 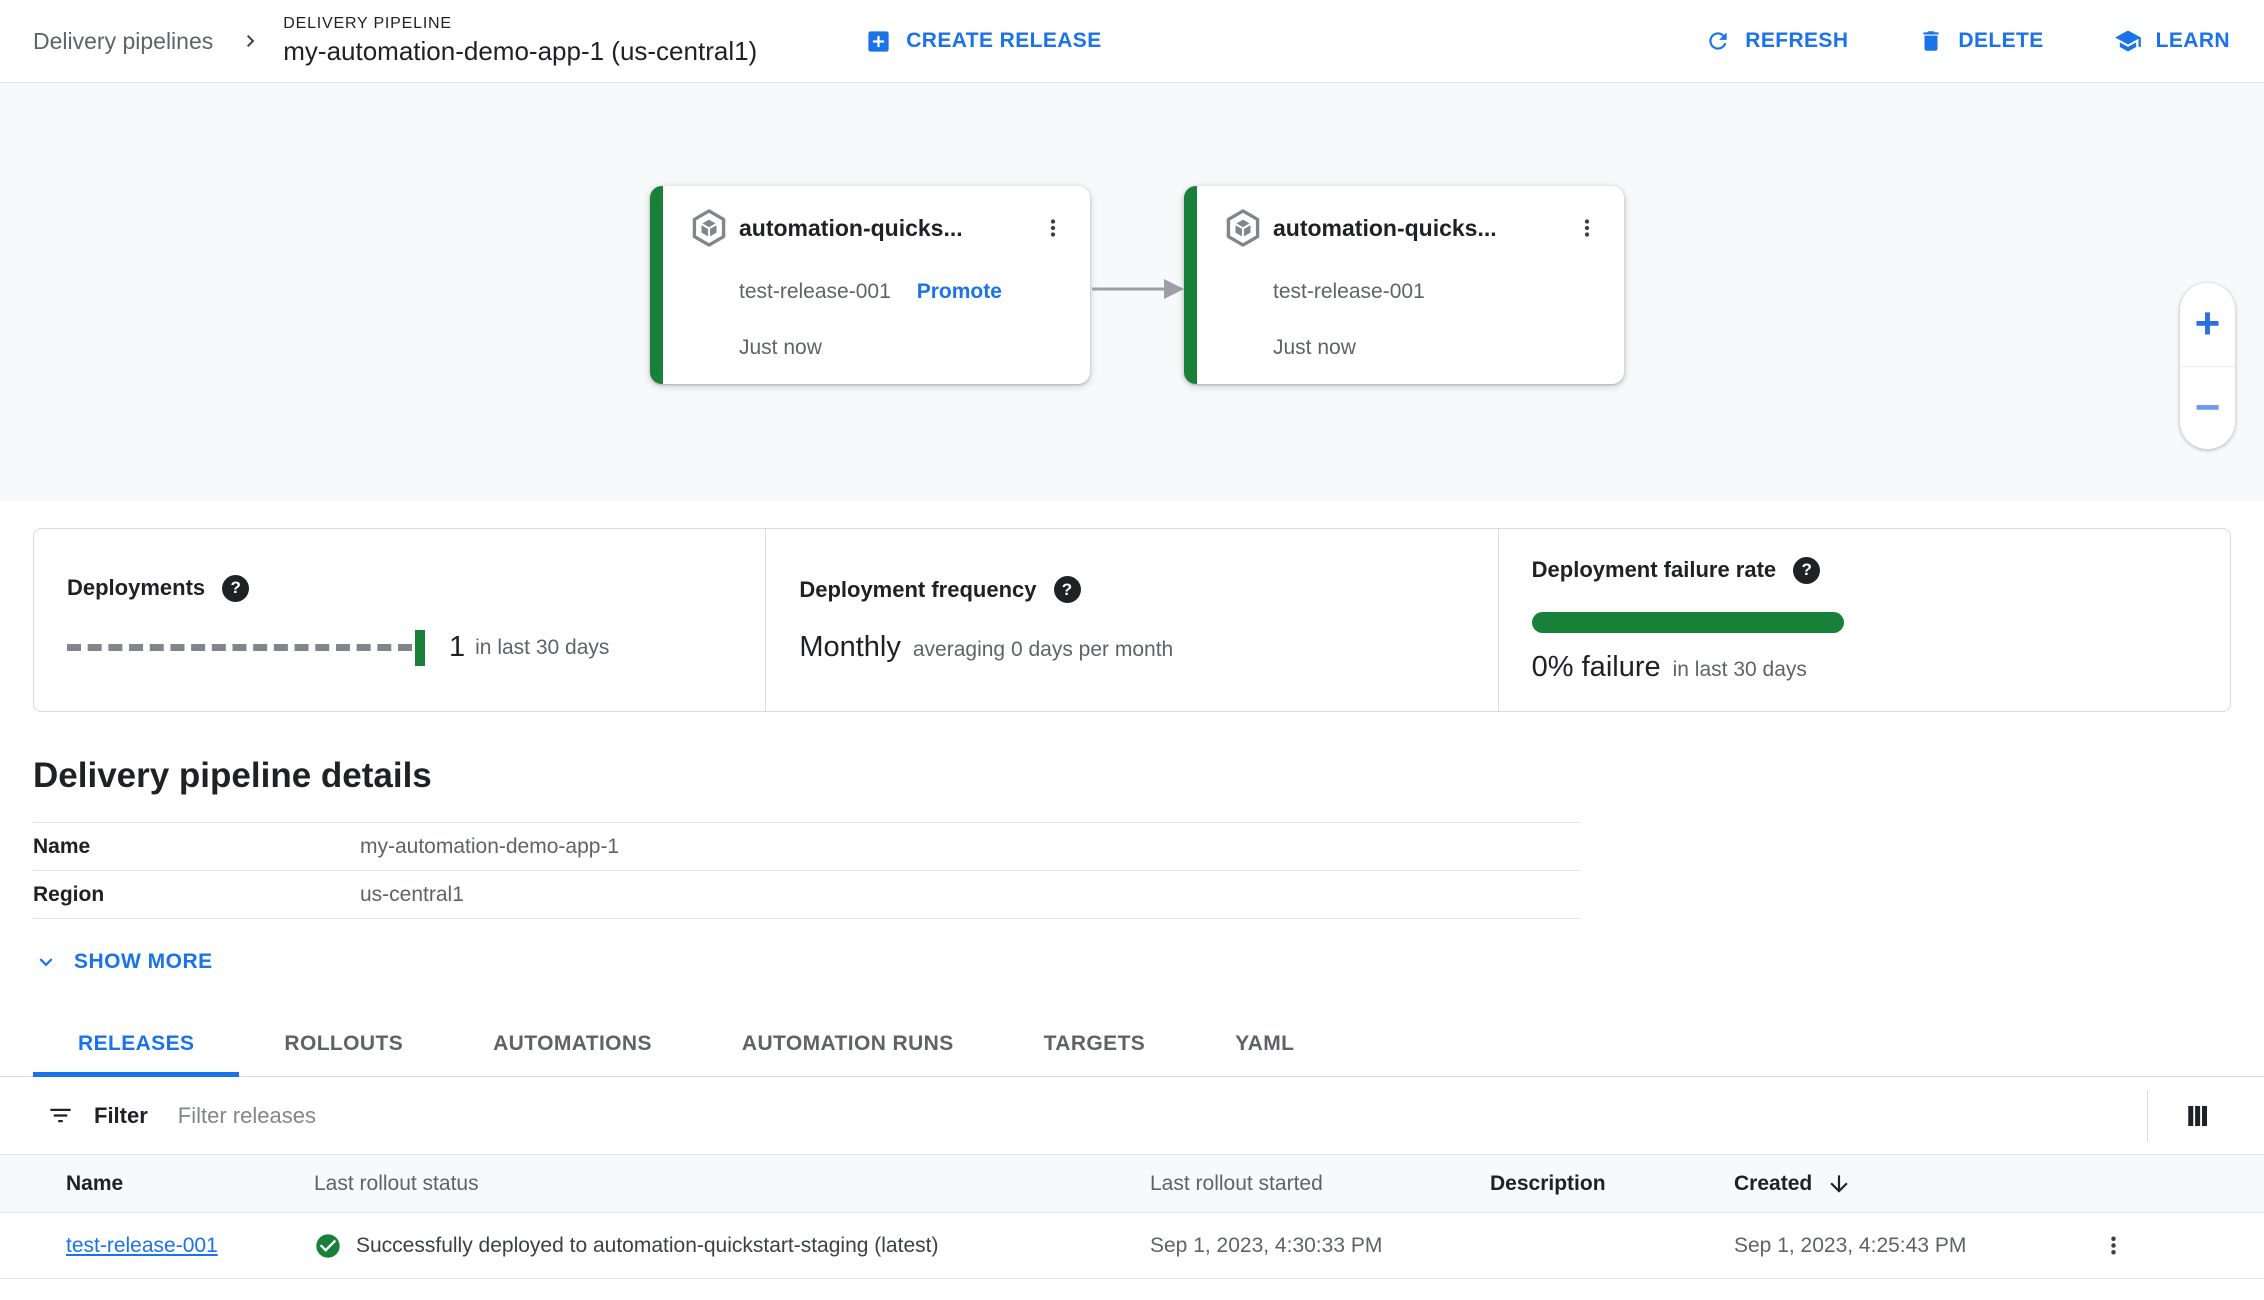 I want to click on filter-bar: Filter, so click(x=1132, y=1116).